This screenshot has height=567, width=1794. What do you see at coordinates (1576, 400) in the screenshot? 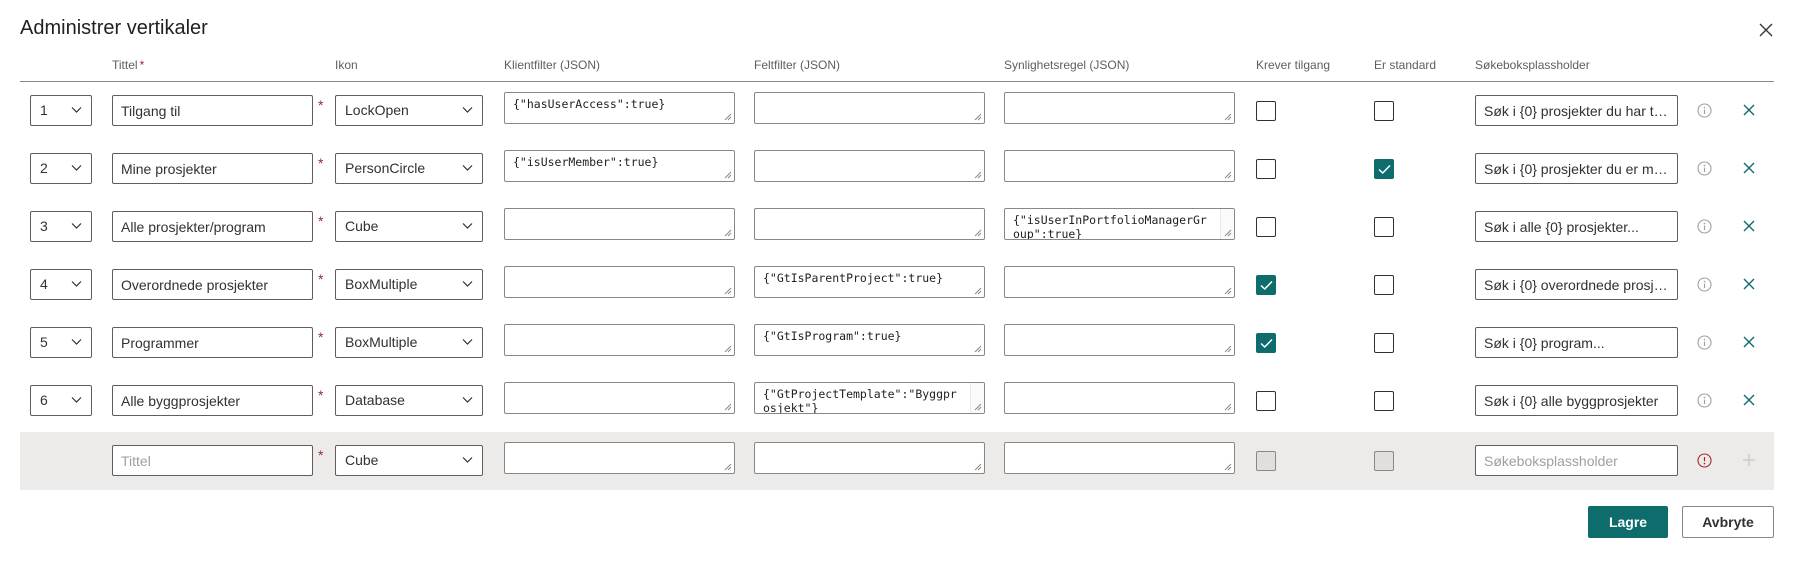
I see `search-placeholder-input: Søk i {0} alle byggprosjekter` at bounding box center [1576, 400].